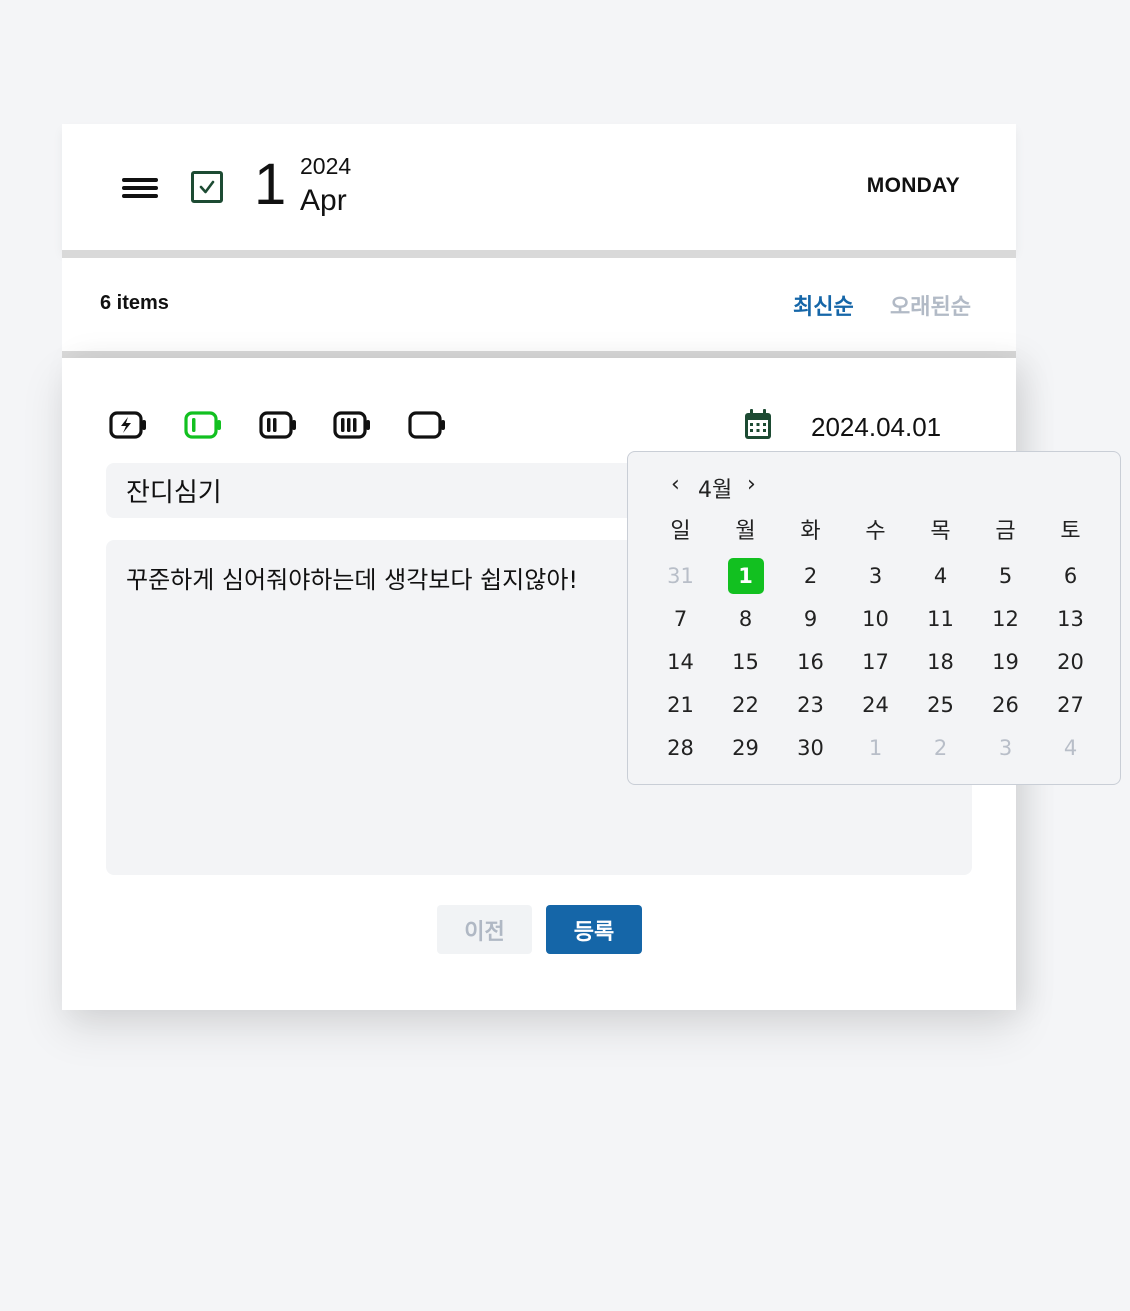 The height and width of the screenshot is (1311, 1130). Describe the element at coordinates (134, 303) in the screenshot. I see `item-count: 6 items` at that location.